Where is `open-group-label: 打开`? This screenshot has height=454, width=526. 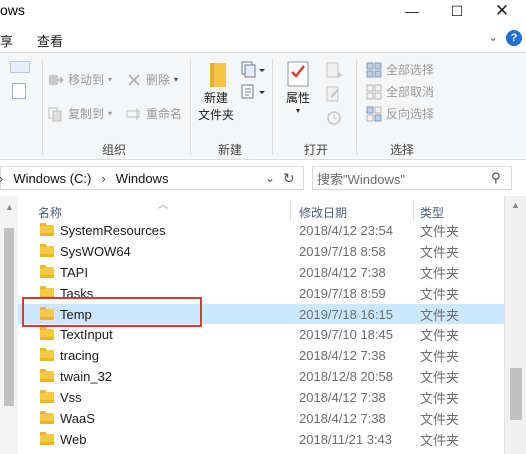
open-group-label: 打开 is located at coordinates (316, 150).